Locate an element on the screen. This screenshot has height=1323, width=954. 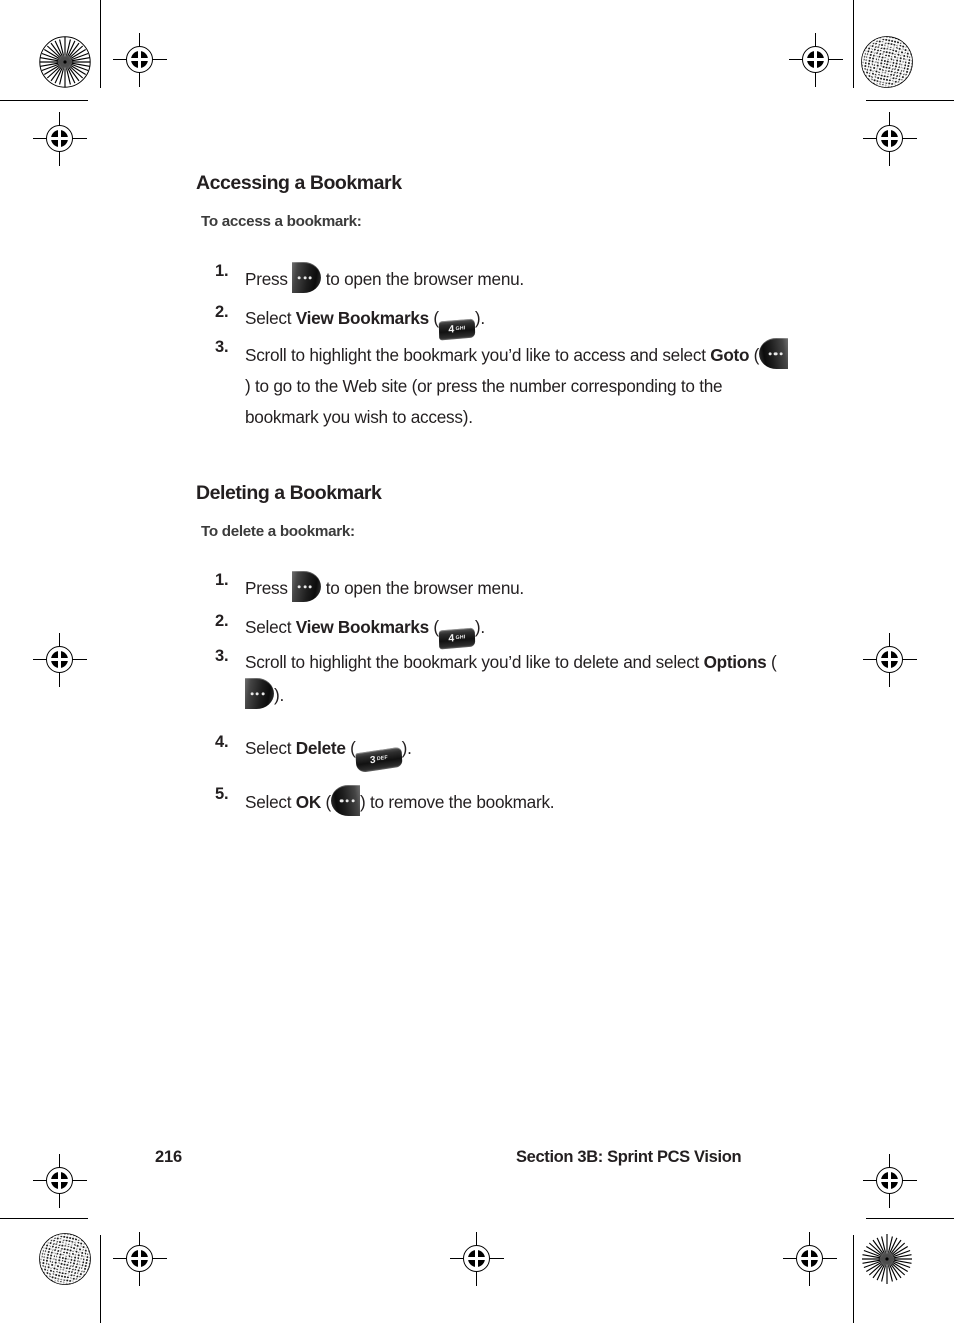
step-text: Select OK ( ) to remove the bookmark. is located at coordinates (400, 801).